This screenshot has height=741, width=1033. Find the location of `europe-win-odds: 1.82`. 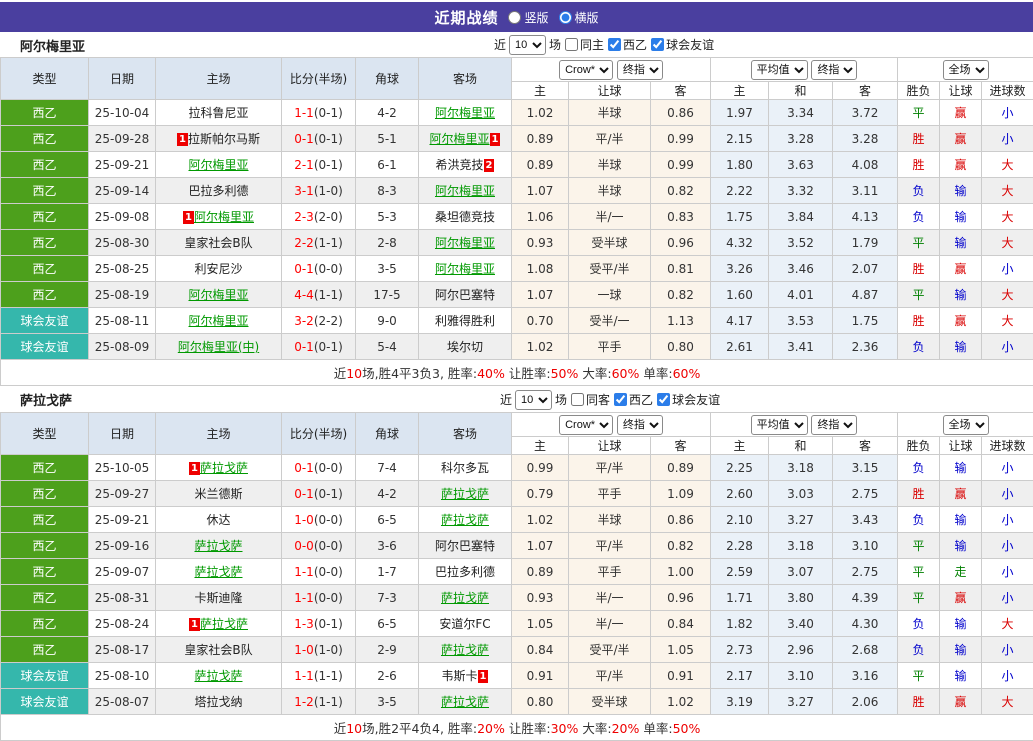

europe-win-odds: 1.82 is located at coordinates (740, 624).